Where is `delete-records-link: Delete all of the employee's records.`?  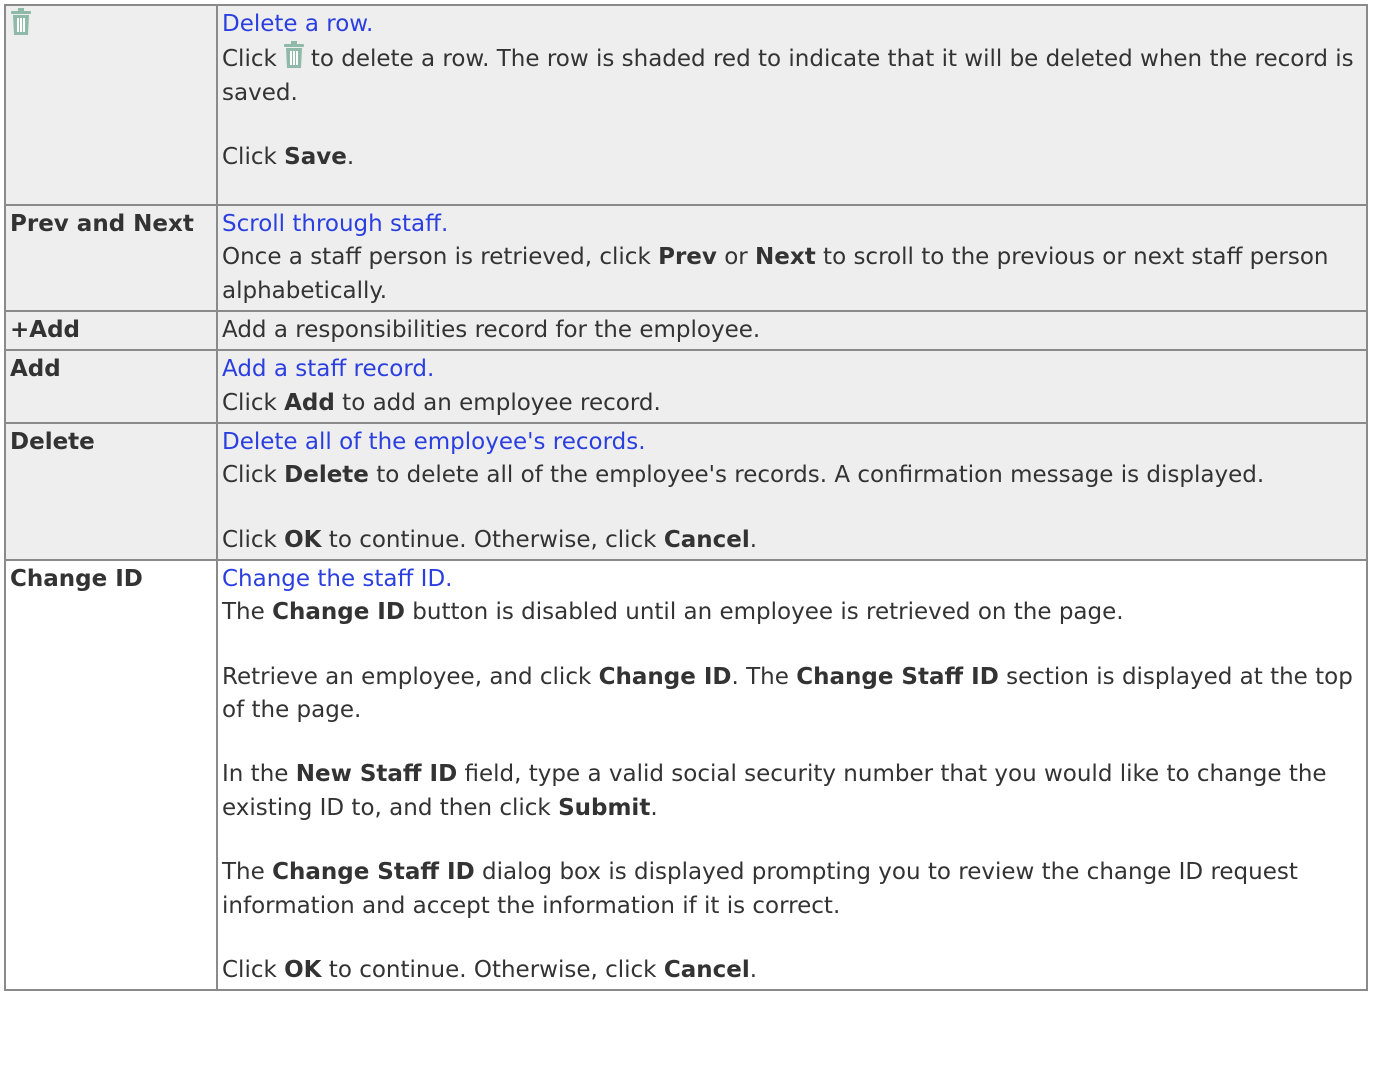
delete-records-link: Delete all of the employee's records. is located at coordinates (434, 442).